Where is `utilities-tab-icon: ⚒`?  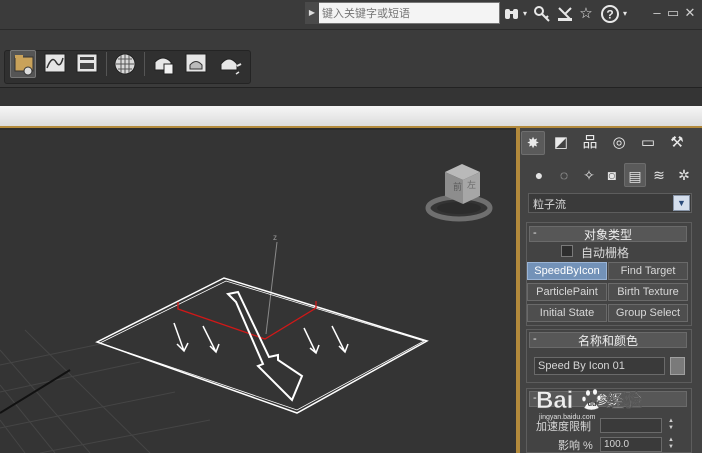
utilities-tab-icon: ⚒ is located at coordinates (677, 143).